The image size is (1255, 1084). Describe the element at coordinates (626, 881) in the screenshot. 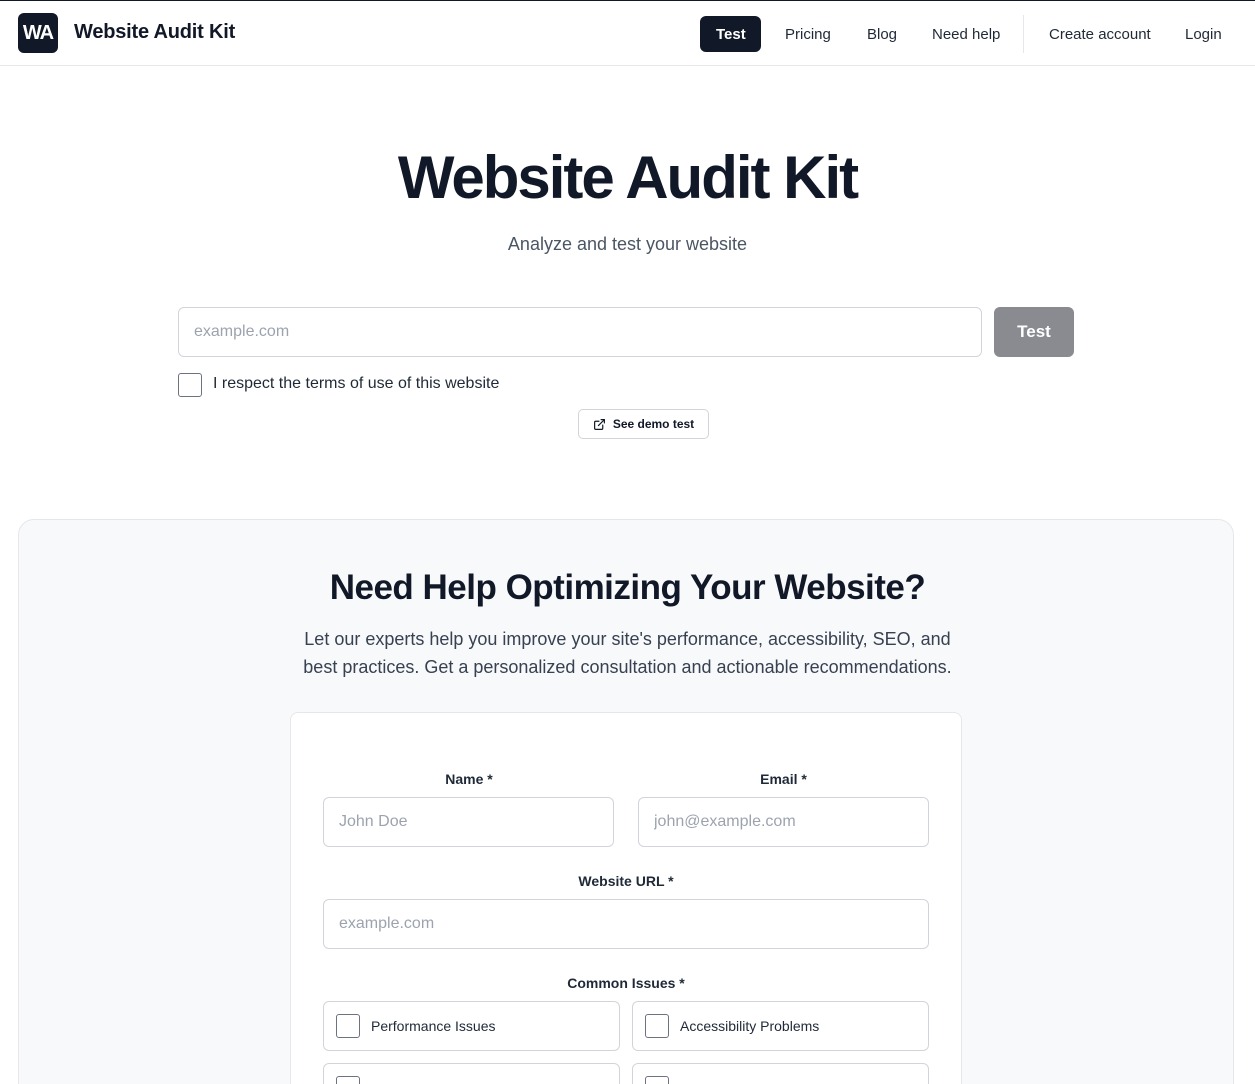

I see `website-url-label: Website URL *` at that location.